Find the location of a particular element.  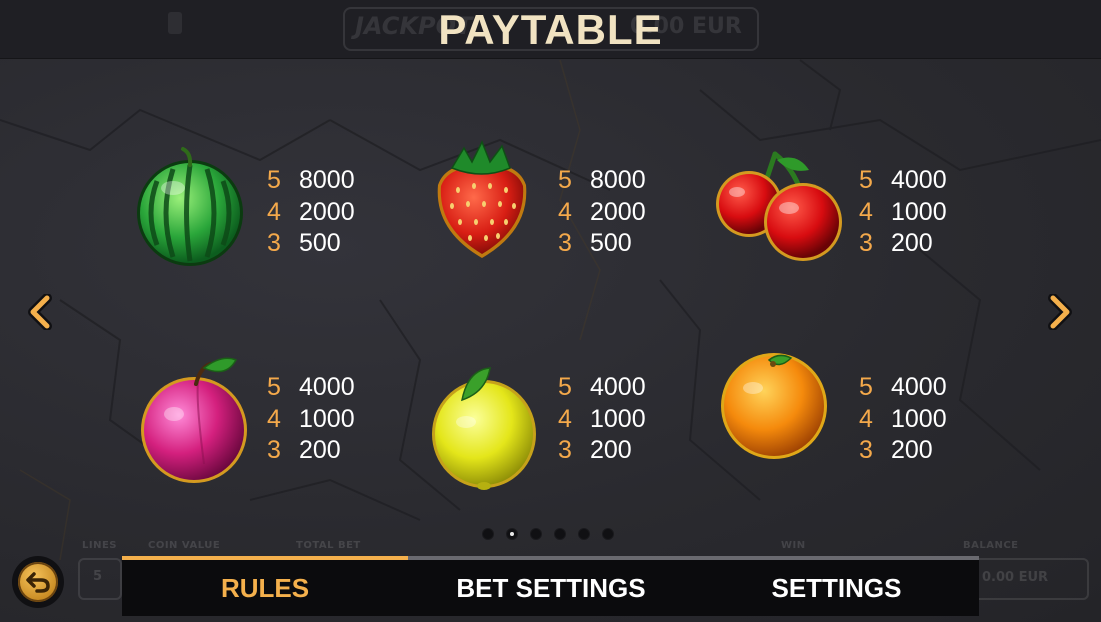

watermelon-icon is located at coordinates (191, 209).